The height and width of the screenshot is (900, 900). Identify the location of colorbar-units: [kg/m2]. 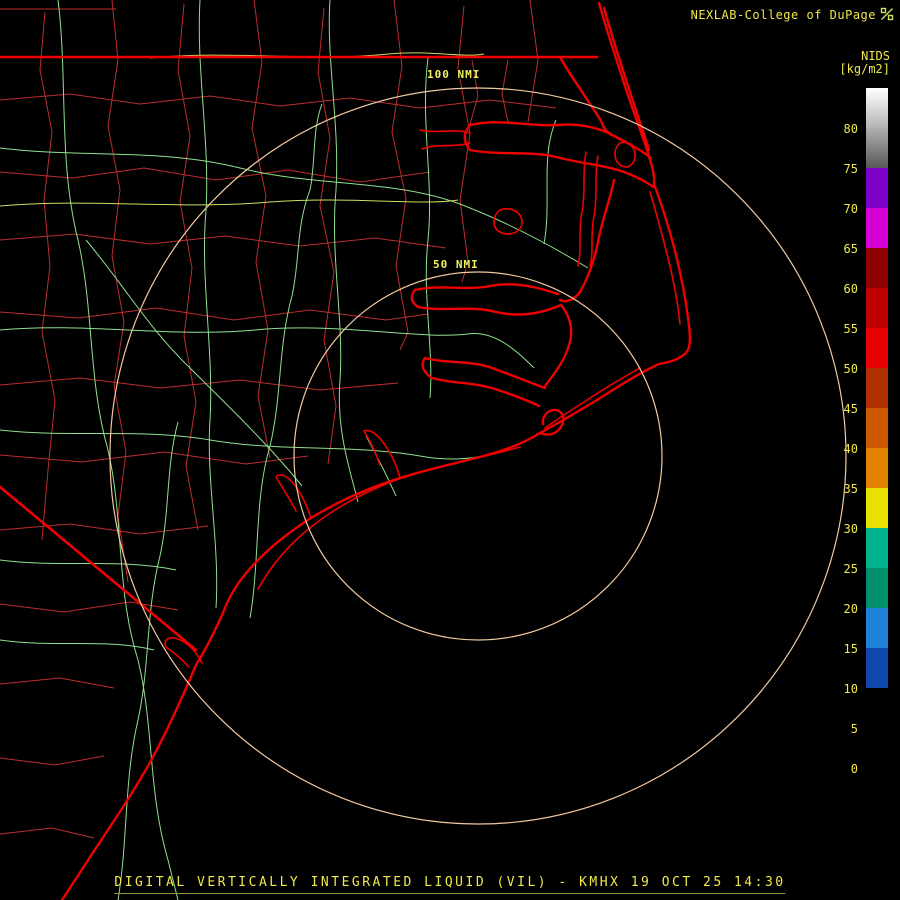
(864, 69).